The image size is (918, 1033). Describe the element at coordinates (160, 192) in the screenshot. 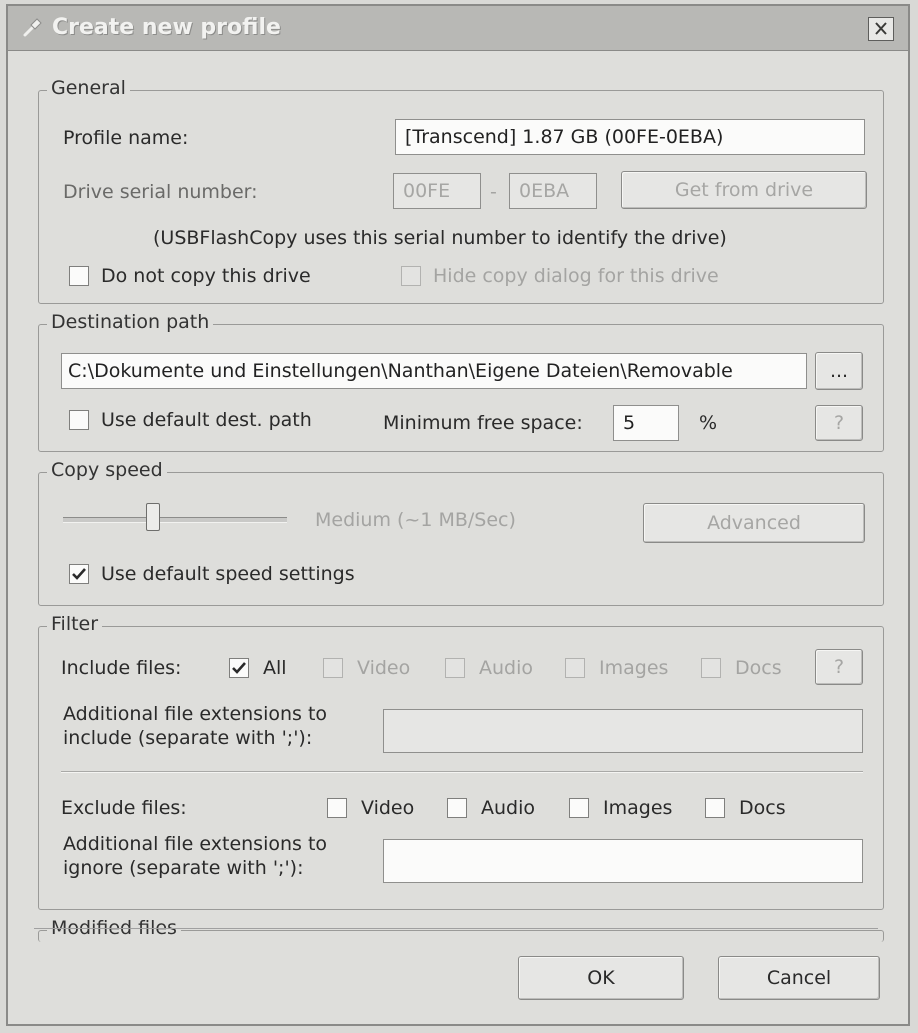

I see `drive-serial-label: Drive serial number:` at that location.